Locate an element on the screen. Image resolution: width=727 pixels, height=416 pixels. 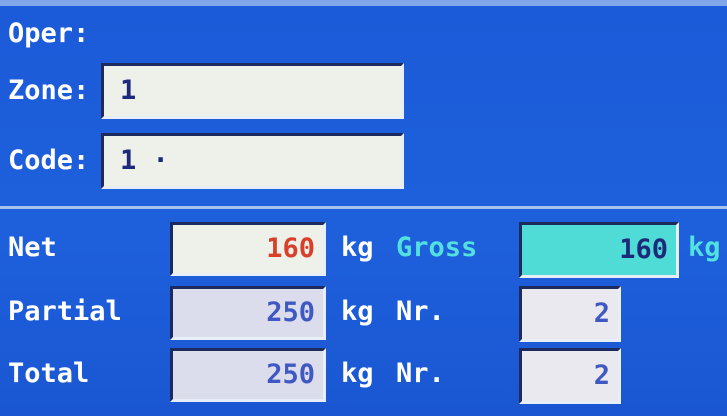
partial-nr-field: 2 is located at coordinates (570, 314).